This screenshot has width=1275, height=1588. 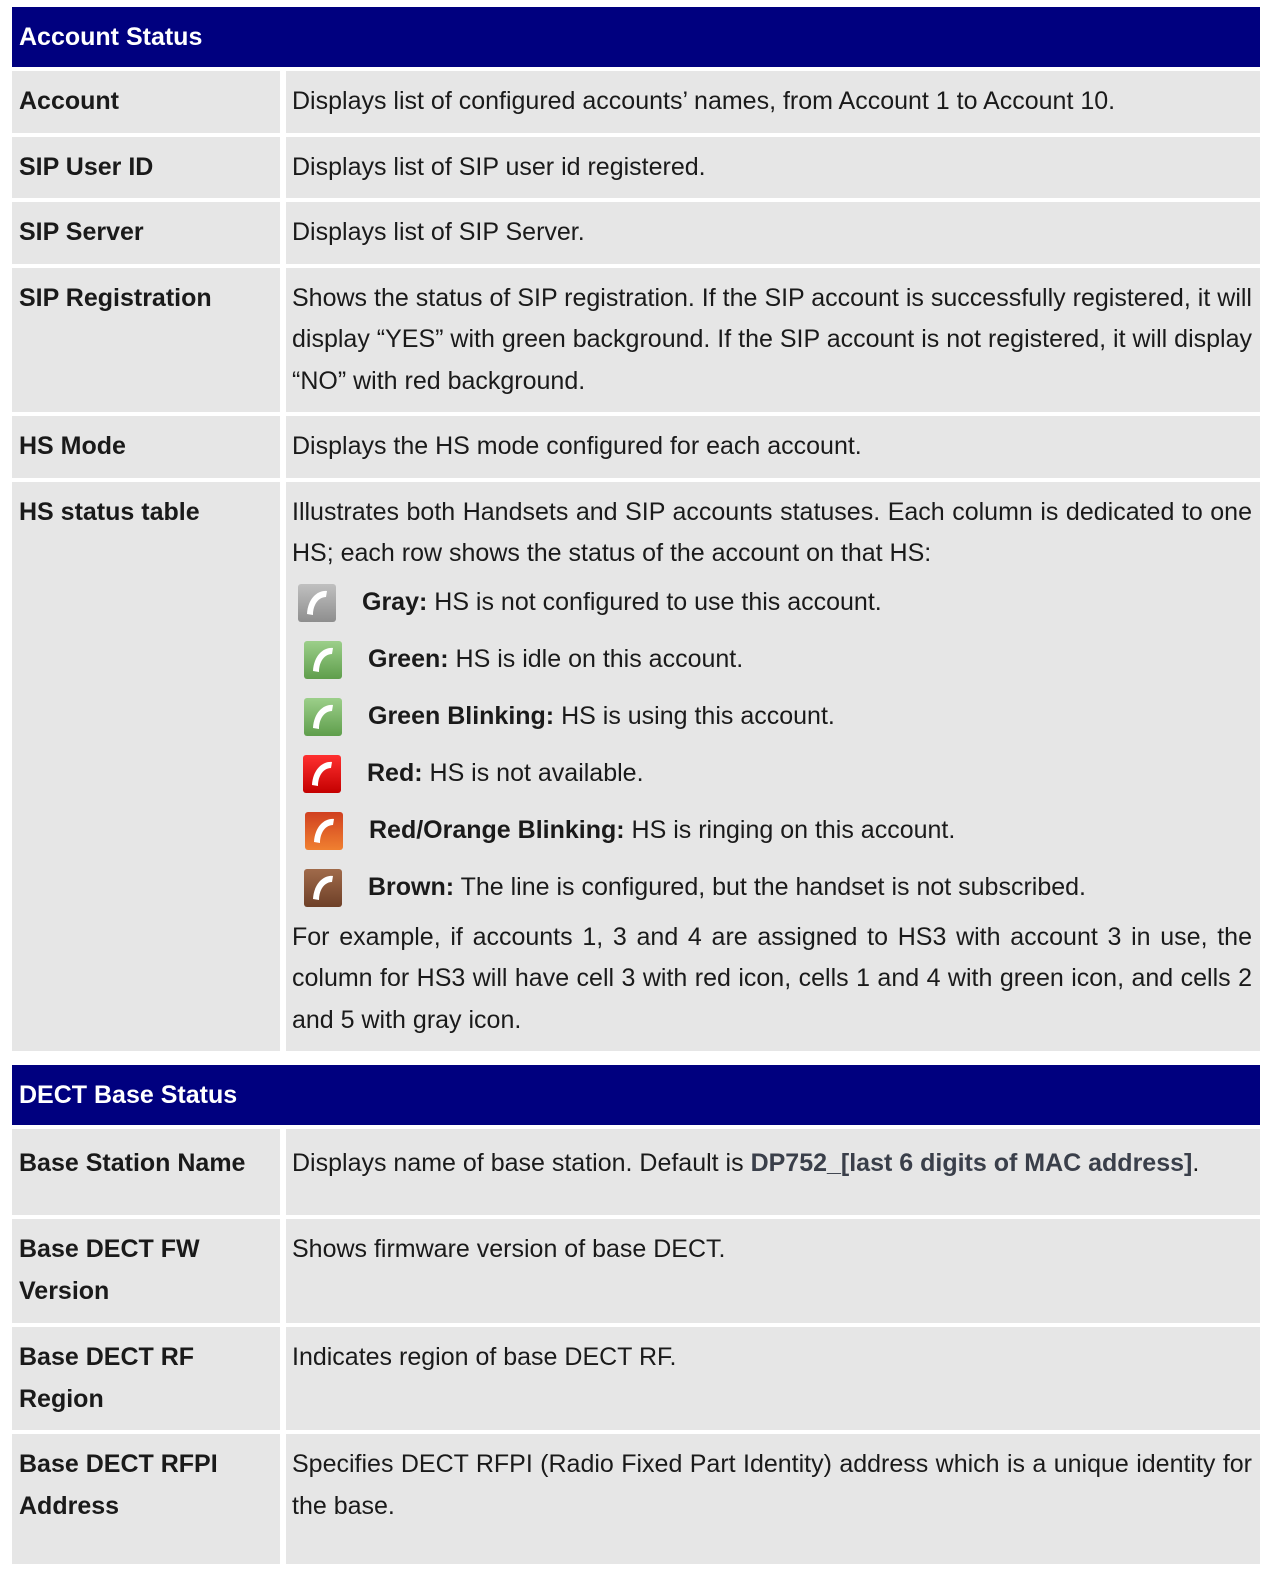 What do you see at coordinates (322, 774) in the screenshot?
I see `phone-red-icon` at bounding box center [322, 774].